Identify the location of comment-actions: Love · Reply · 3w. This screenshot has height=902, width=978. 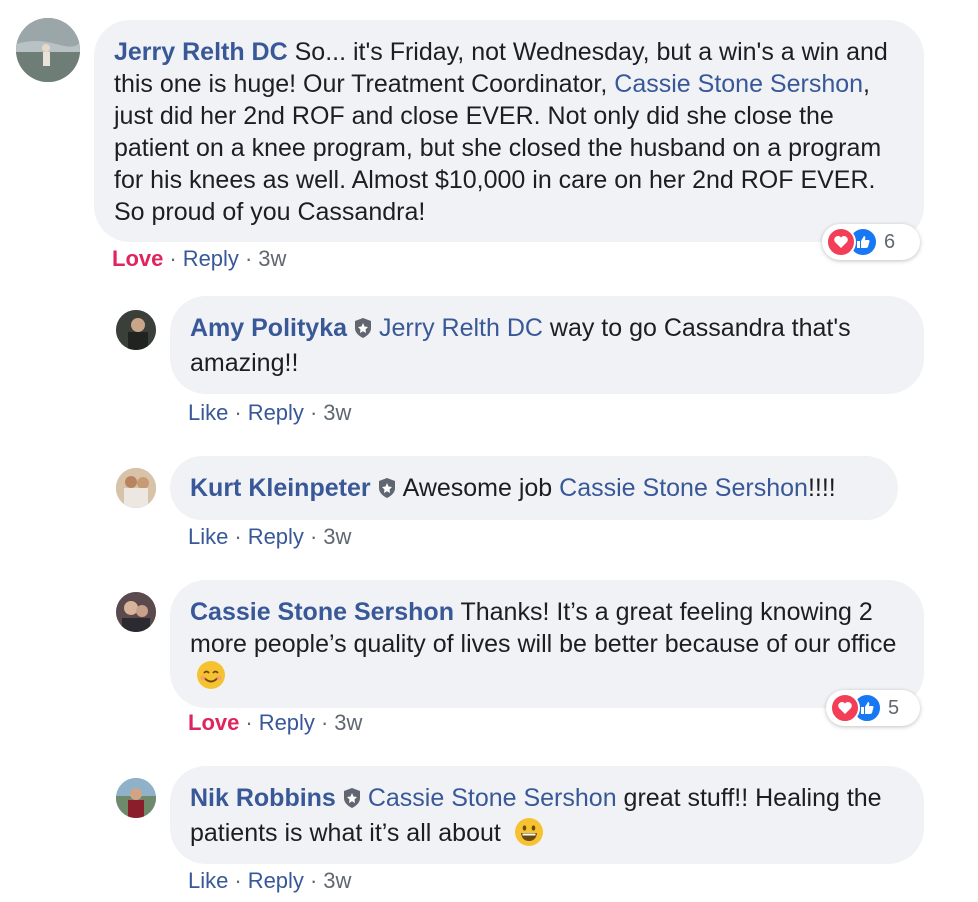
(199, 259).